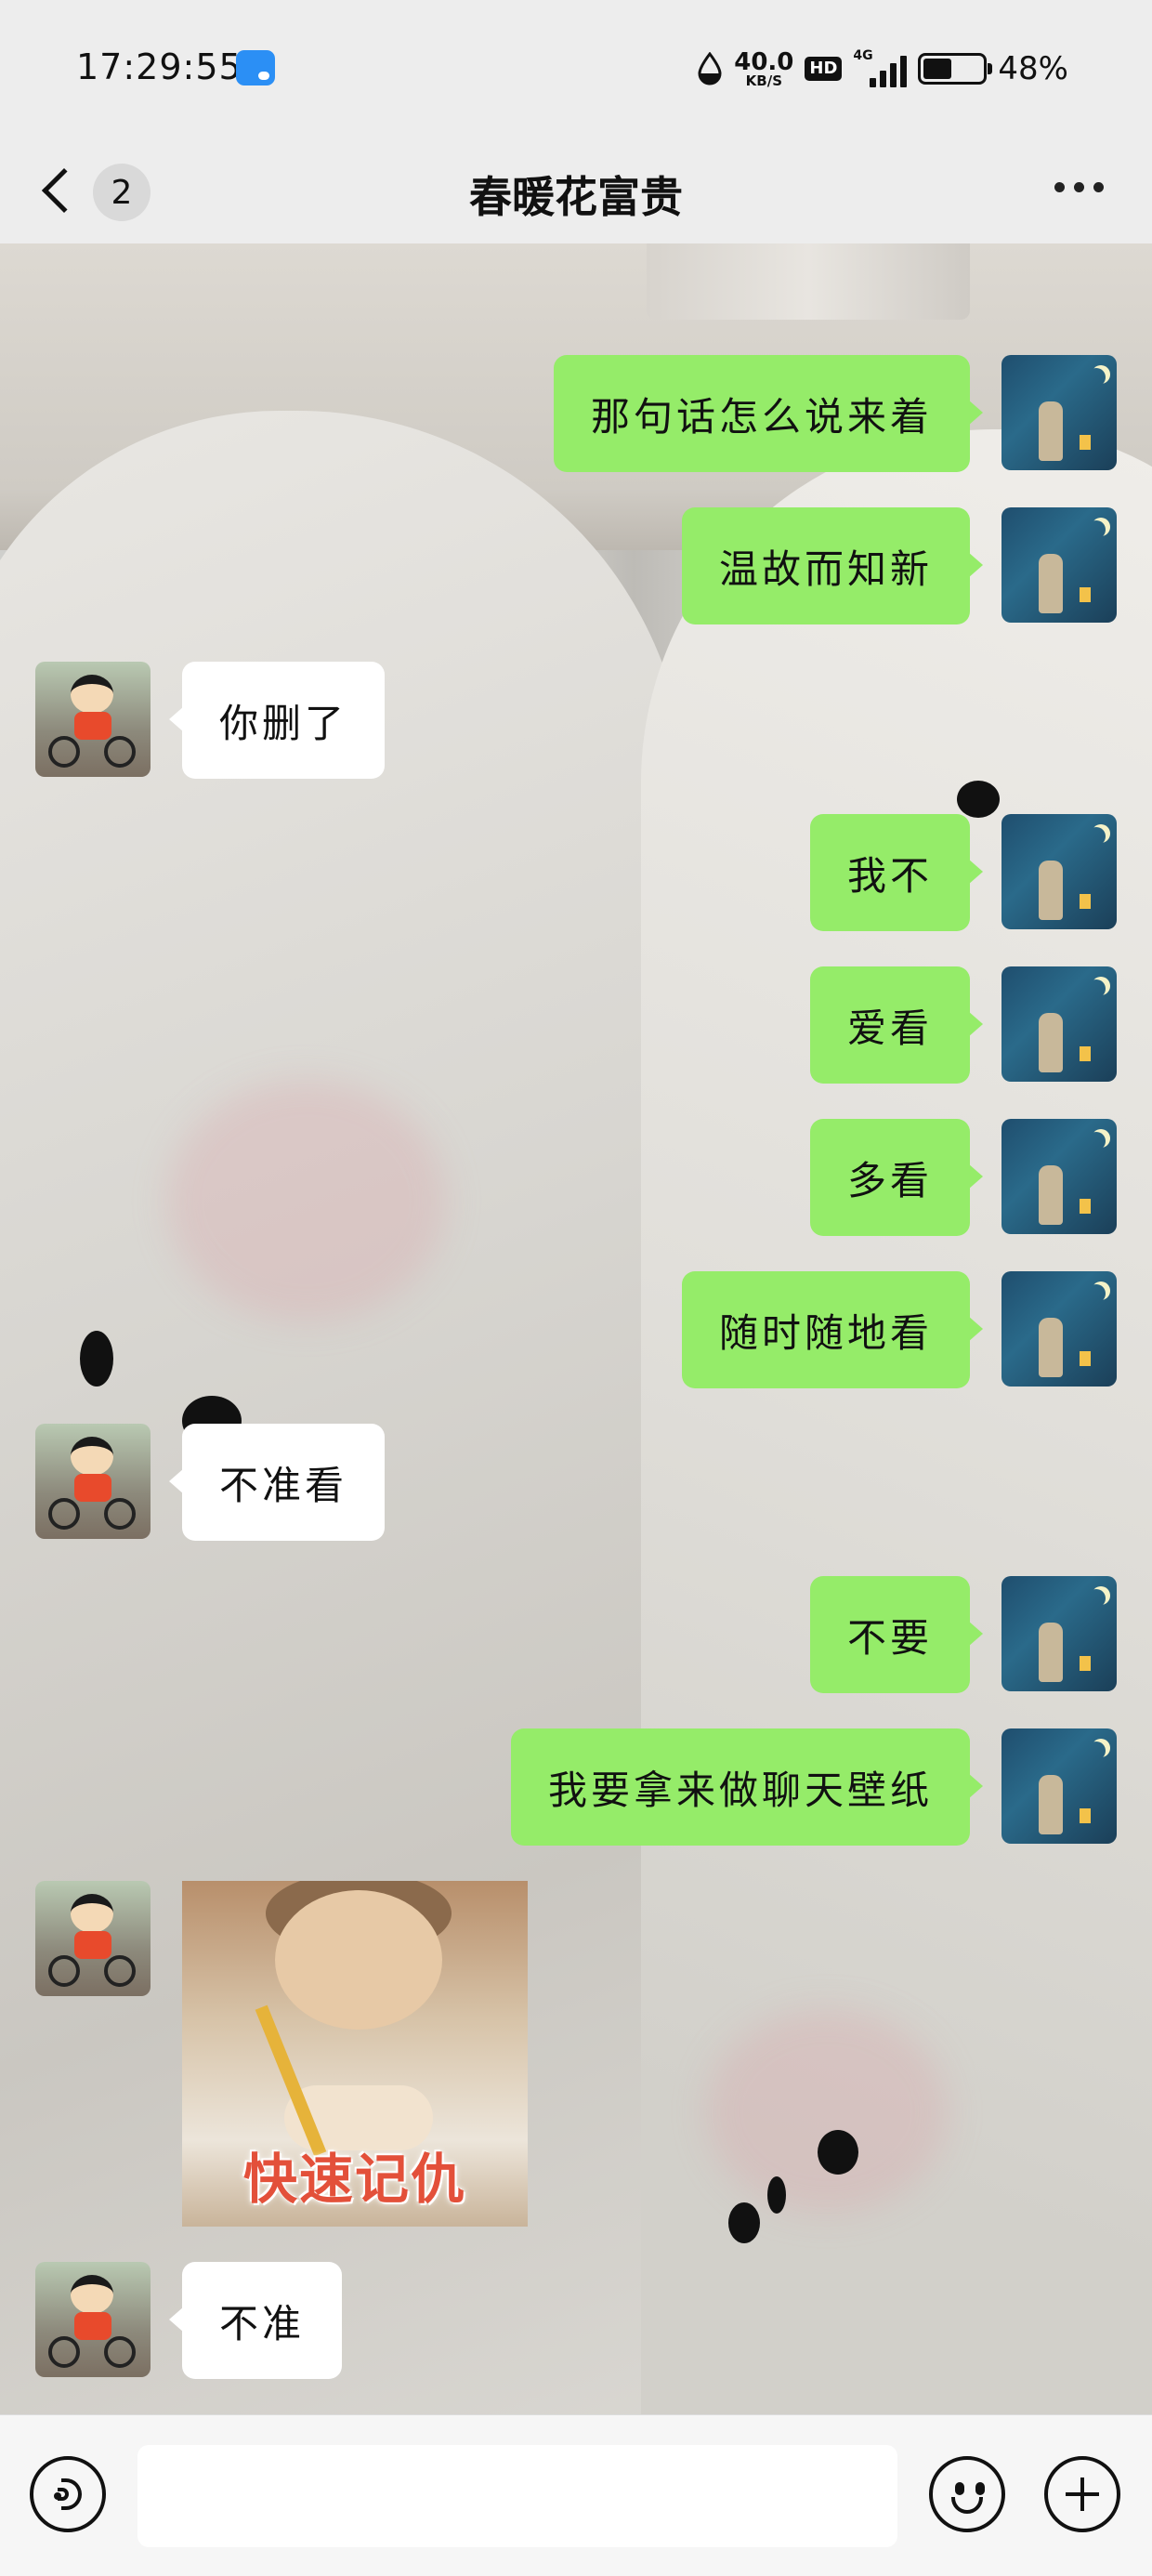  I want to click on status-time: 17:29:55, so click(159, 66).